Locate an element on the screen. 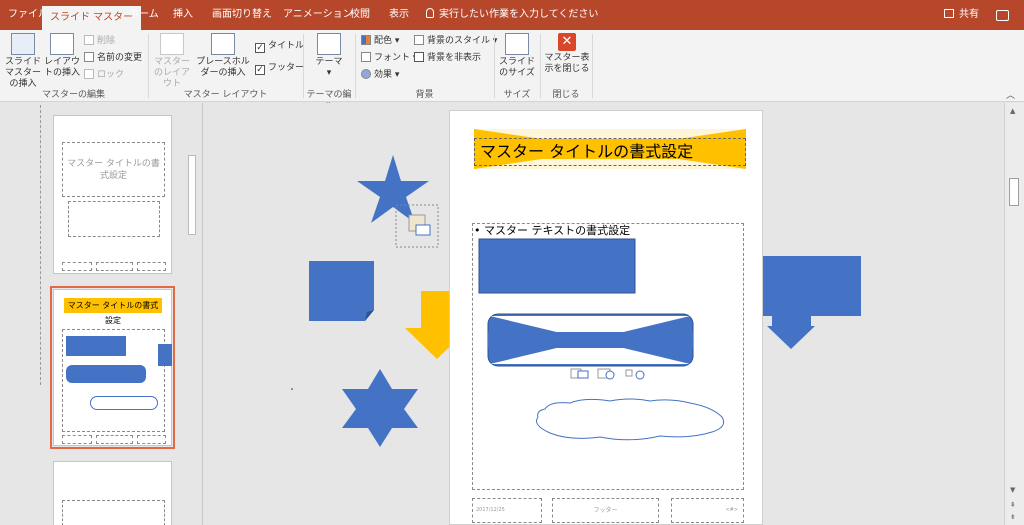  delete-button: 削除 is located at coordinates (99, 41).